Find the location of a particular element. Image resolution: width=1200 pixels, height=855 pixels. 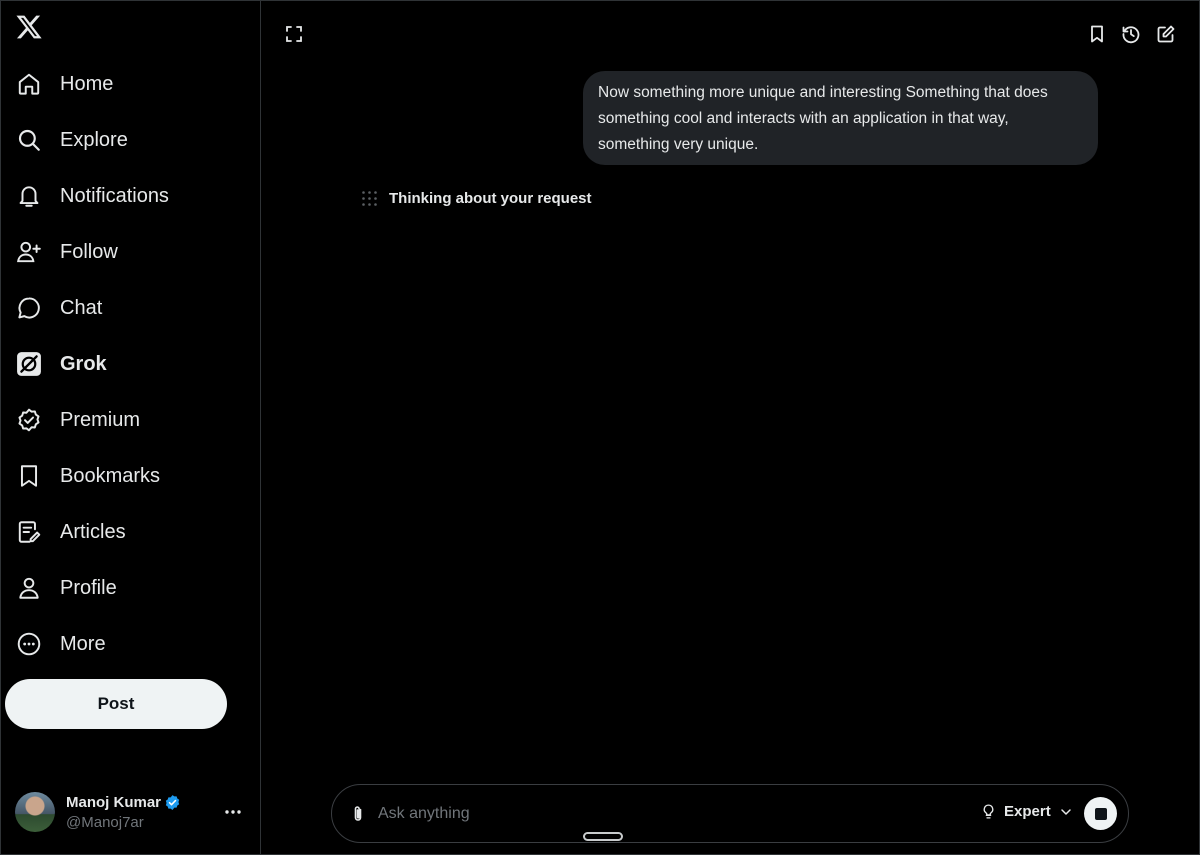

sidebar-item-label: Explore is located at coordinates (94, 139).